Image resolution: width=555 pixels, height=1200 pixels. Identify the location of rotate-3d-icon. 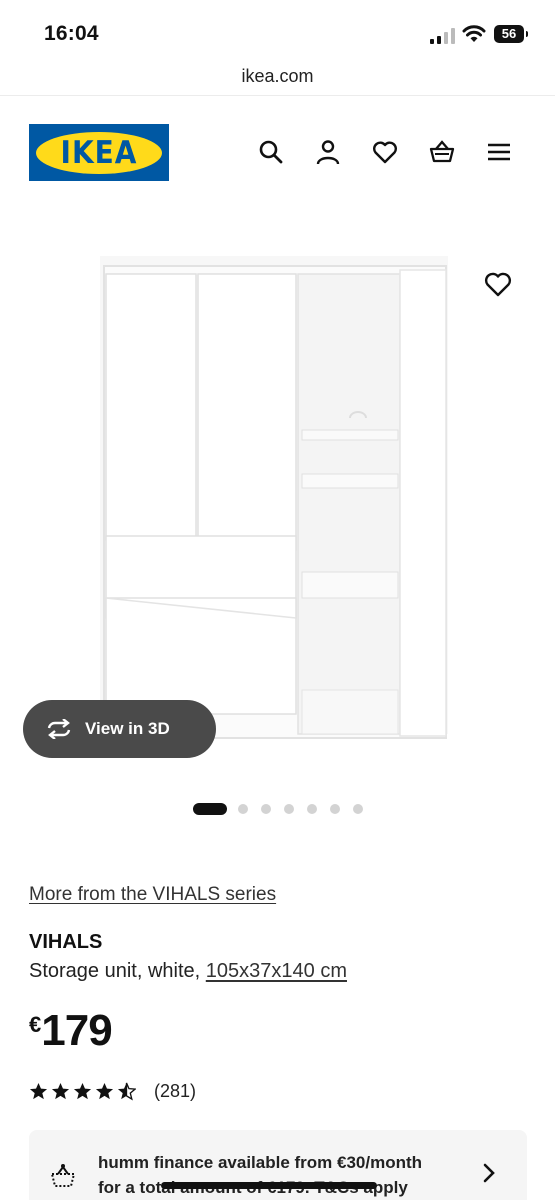
(59, 729).